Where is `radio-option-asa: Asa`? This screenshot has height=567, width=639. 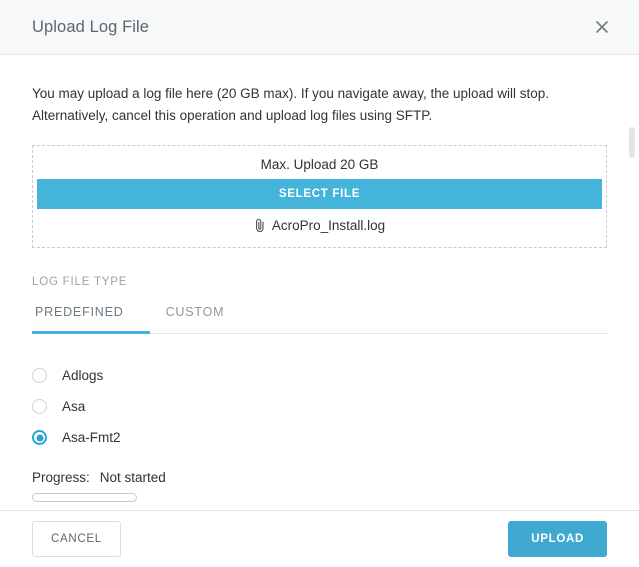 radio-option-asa: Asa is located at coordinates (319, 406).